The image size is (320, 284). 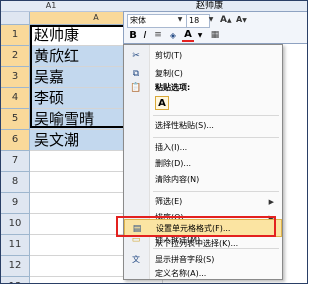 I want to click on mini-toolbar: 宋体 ▼ 18 ▼ A▲ A▼ B I ≡ ◈ A ▼ ▦, so click(x=215, y=27).